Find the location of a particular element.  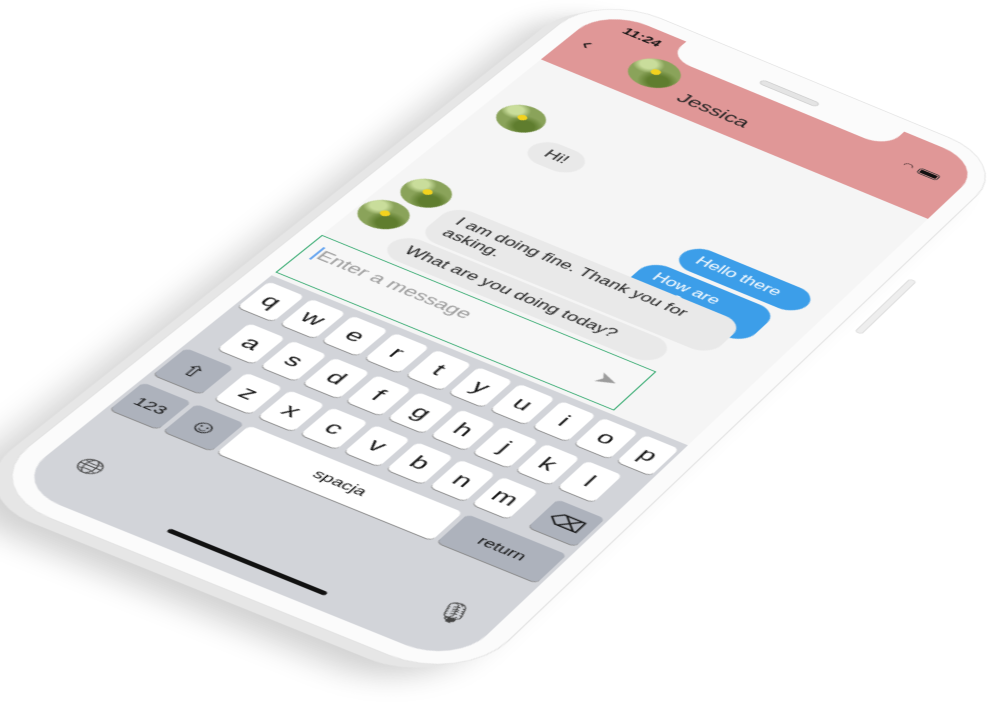

battery-icon is located at coordinates (928, 174).